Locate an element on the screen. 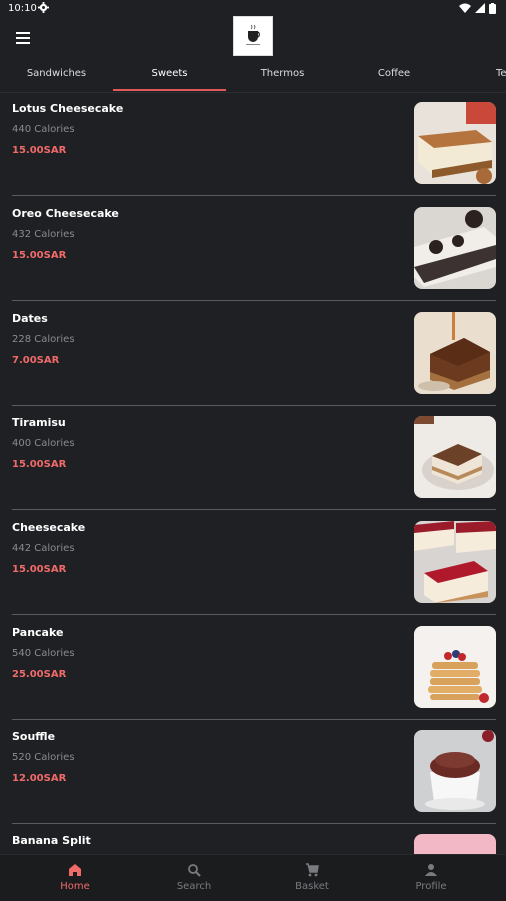 This screenshot has height=901, width=506. product-name: Souffle is located at coordinates (34, 736).